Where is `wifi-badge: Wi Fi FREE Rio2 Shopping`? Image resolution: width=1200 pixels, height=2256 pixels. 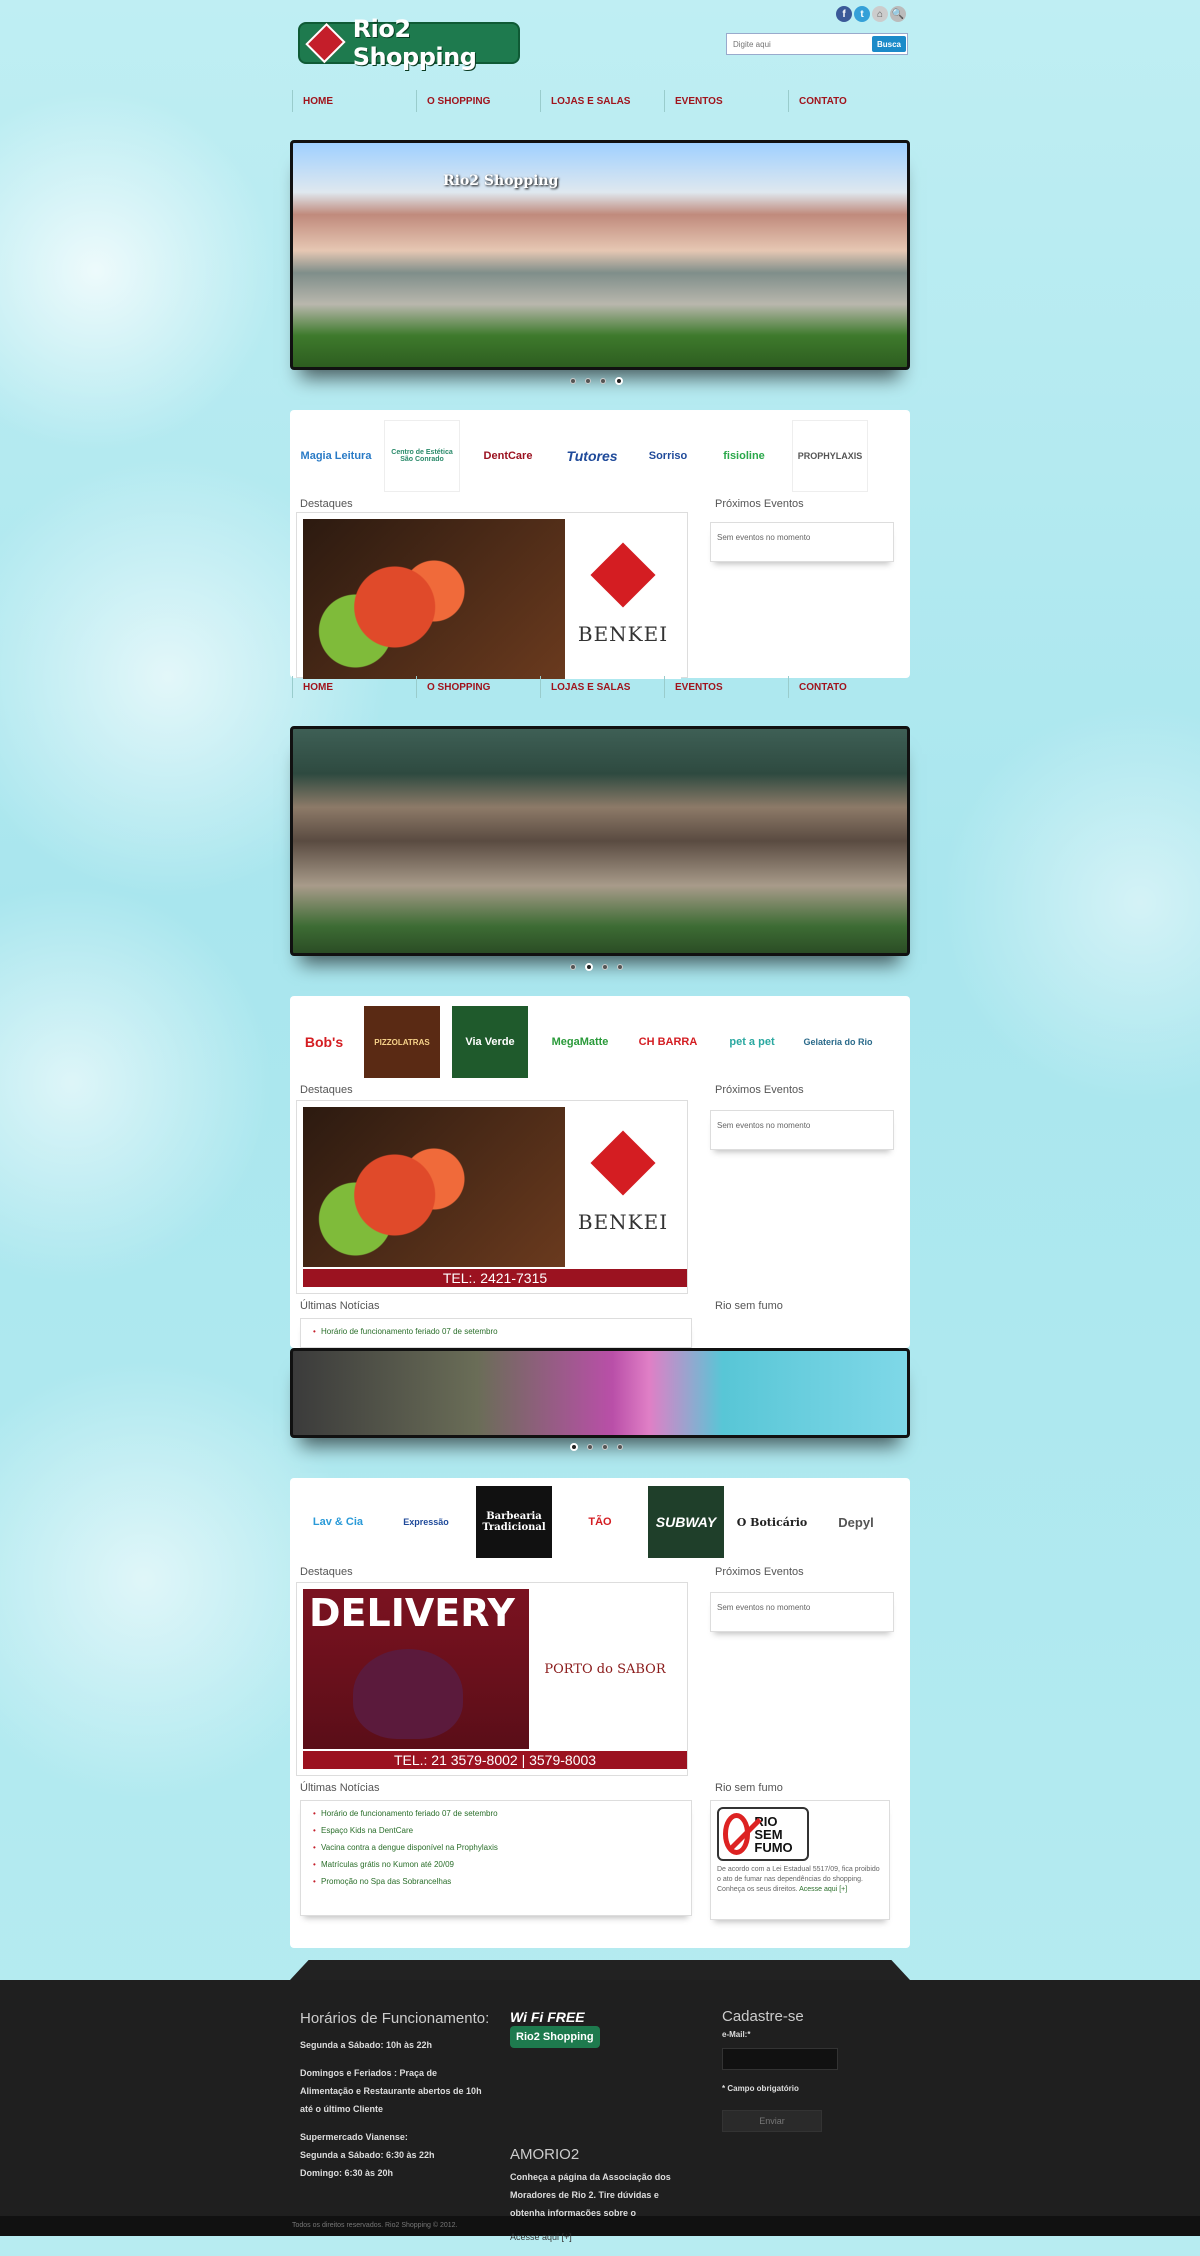
wifi-badge: Wi Fi FREE Rio2 Shopping is located at coordinates (565, 2032).